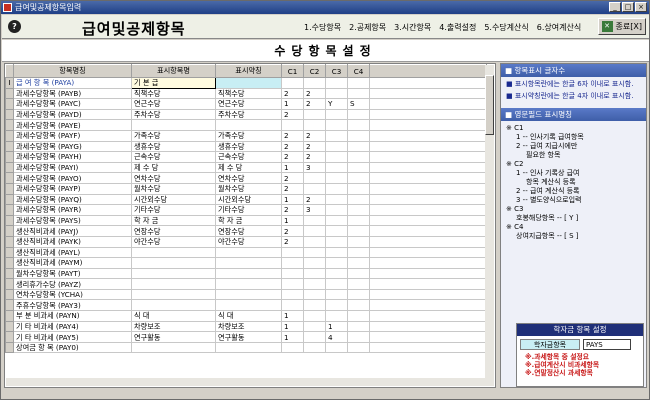 The width and height of the screenshot is (650, 400). I want to click on maximize-button: □, so click(628, 7).